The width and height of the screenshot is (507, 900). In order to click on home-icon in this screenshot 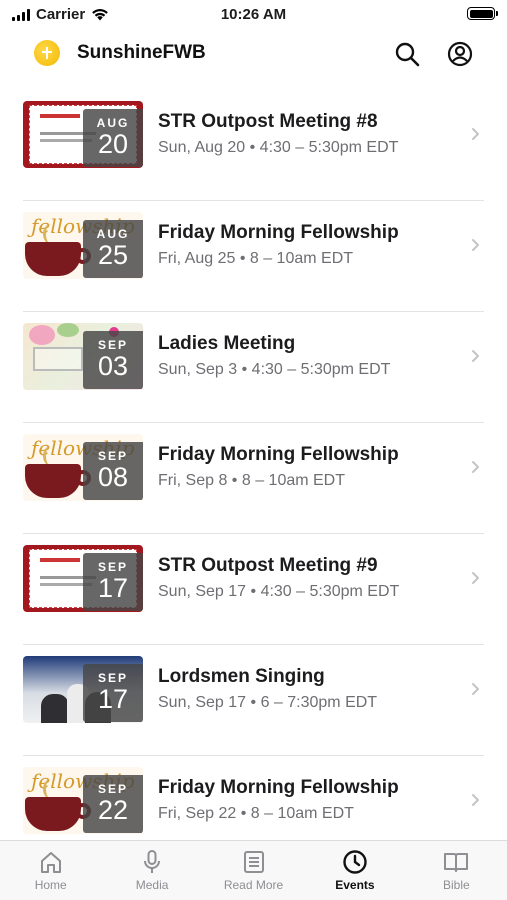, I will do `click(50, 862)`.